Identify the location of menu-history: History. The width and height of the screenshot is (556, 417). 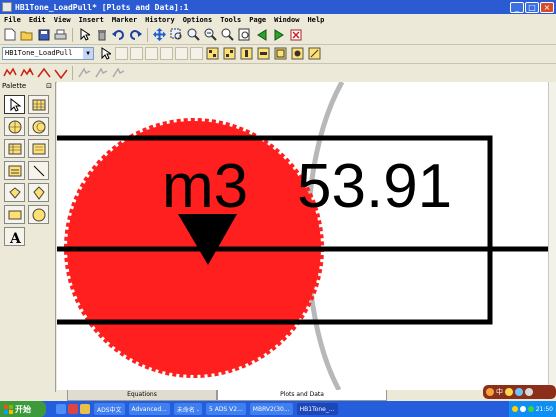
(160, 20).